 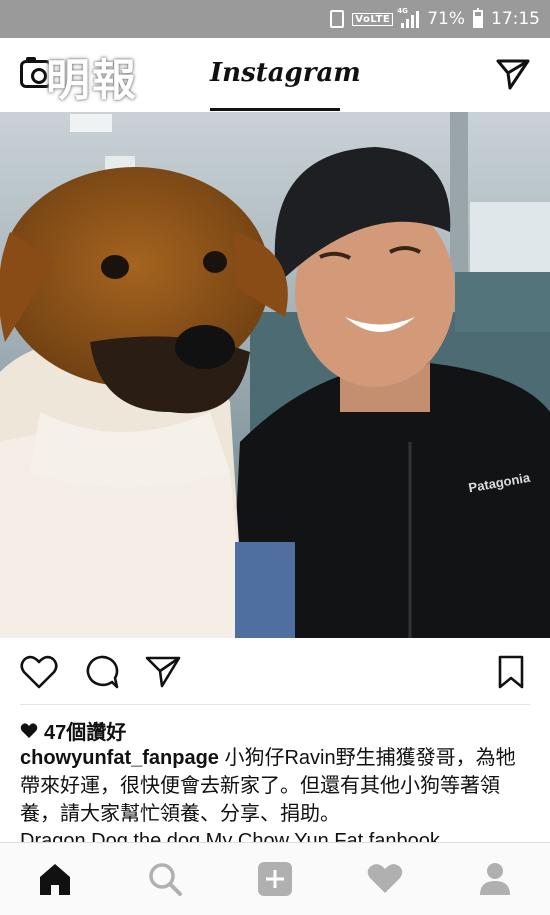 I want to click on volte-badge: VoLTE, so click(x=373, y=19).